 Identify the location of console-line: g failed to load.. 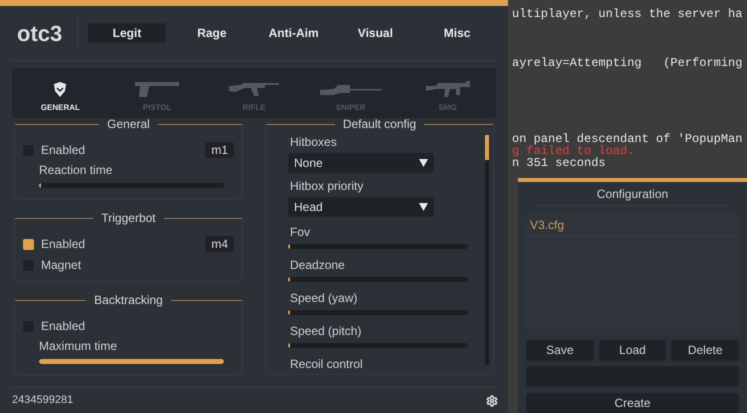
(574, 151).